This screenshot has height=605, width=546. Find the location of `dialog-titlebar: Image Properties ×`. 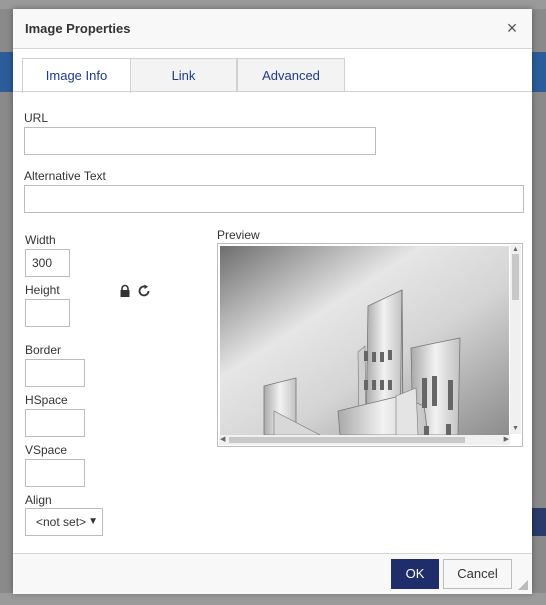

dialog-titlebar: Image Properties × is located at coordinates (272, 29).